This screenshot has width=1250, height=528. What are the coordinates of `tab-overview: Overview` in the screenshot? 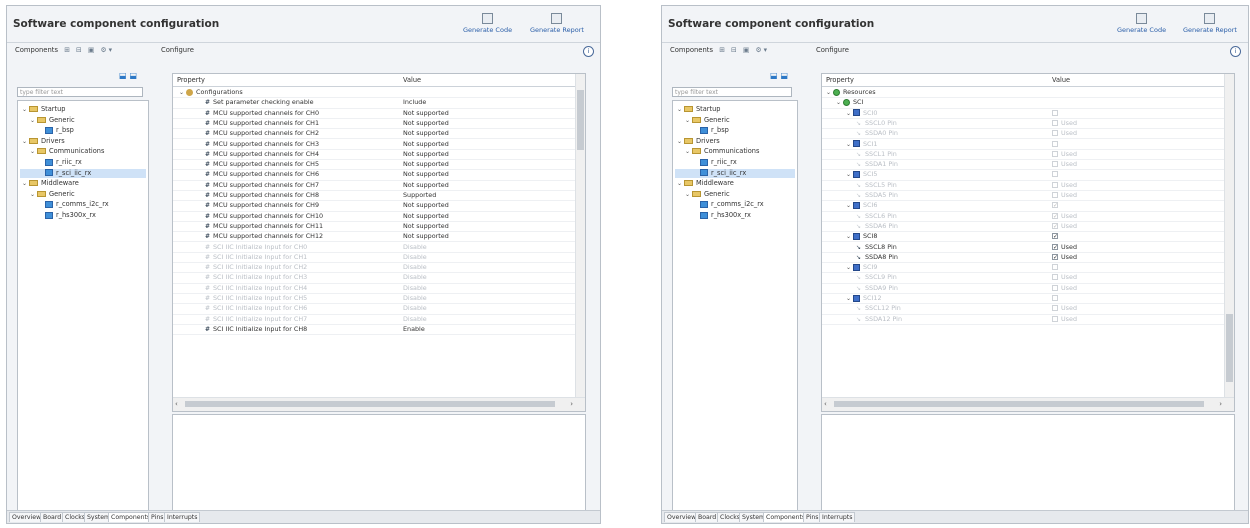 It's located at (27, 517).